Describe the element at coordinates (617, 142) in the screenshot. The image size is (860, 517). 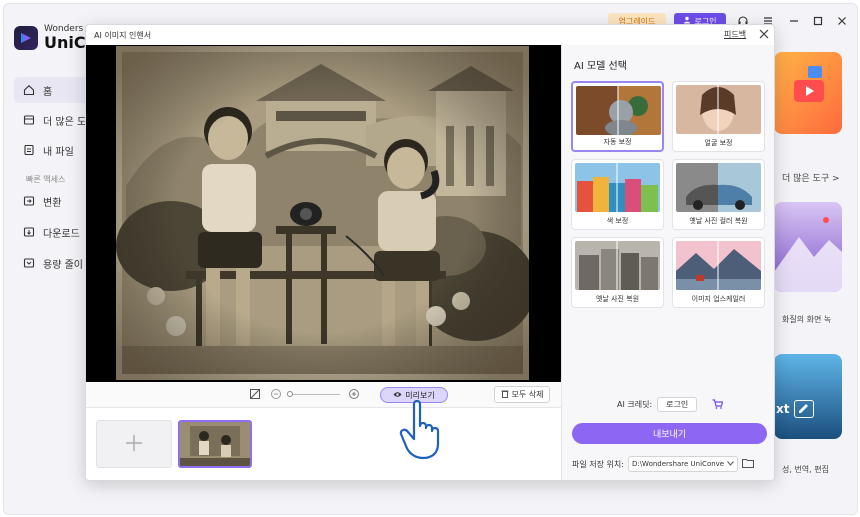
I see `model-label: 자동 보정` at that location.